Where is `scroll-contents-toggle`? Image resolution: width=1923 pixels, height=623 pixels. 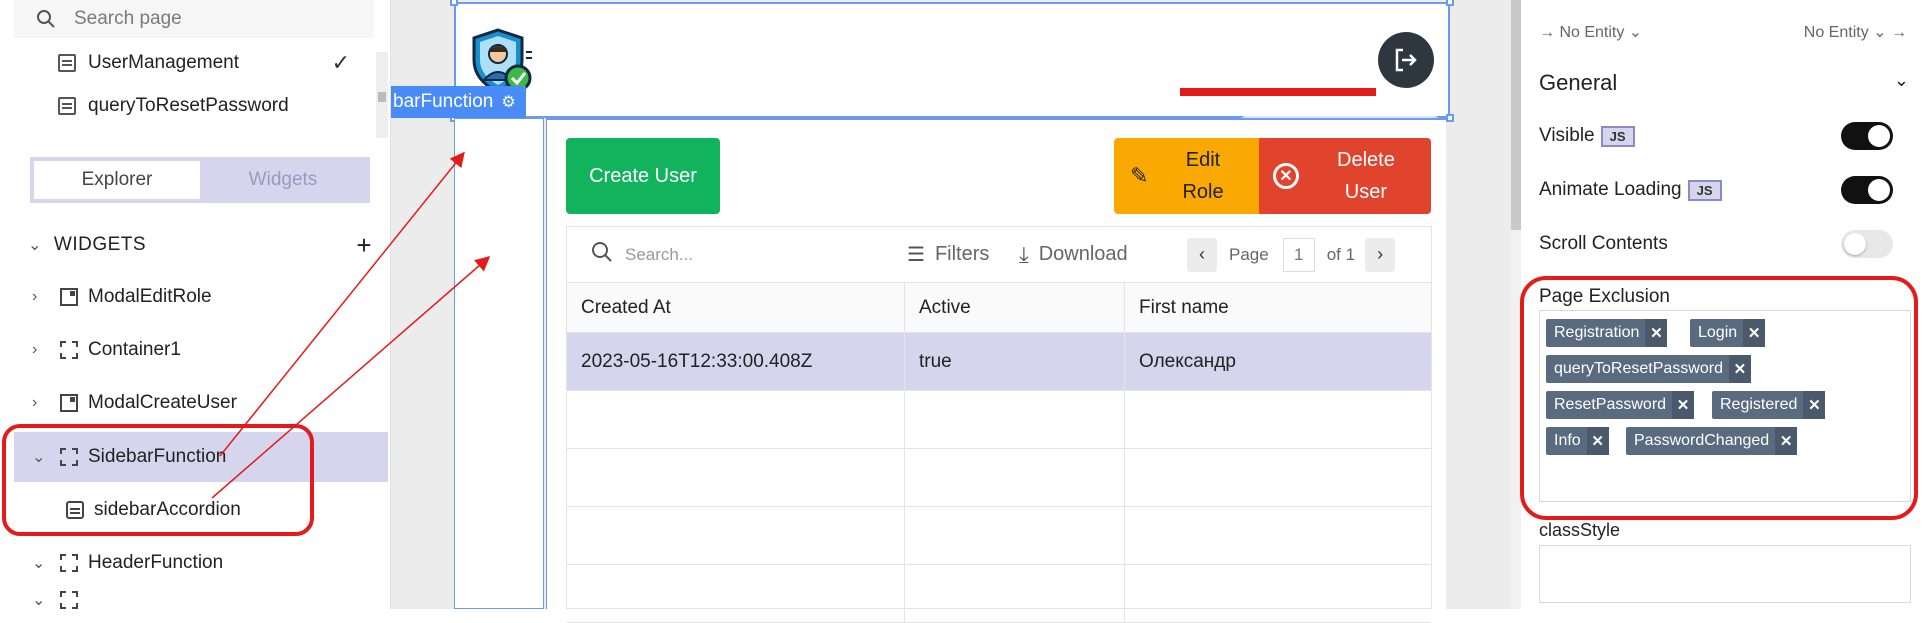 scroll-contents-toggle is located at coordinates (1867, 244).